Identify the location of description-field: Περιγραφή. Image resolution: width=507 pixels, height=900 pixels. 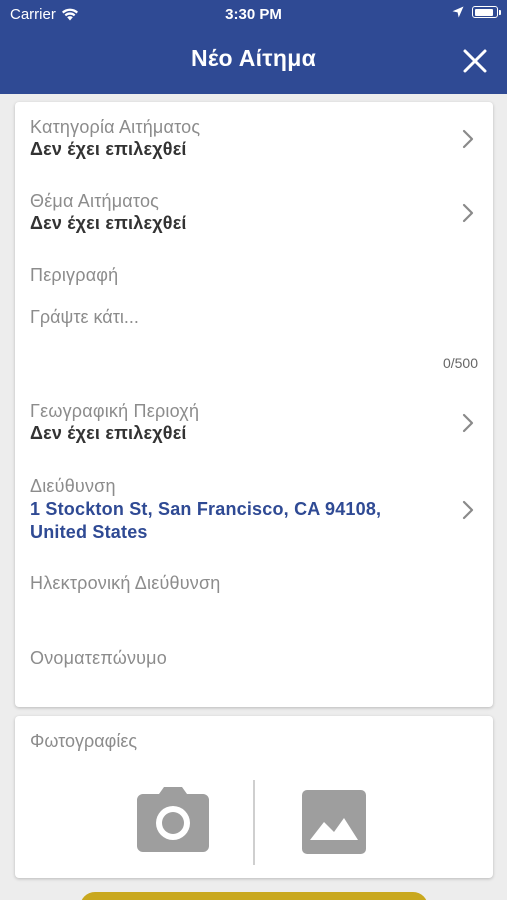
(254, 275).